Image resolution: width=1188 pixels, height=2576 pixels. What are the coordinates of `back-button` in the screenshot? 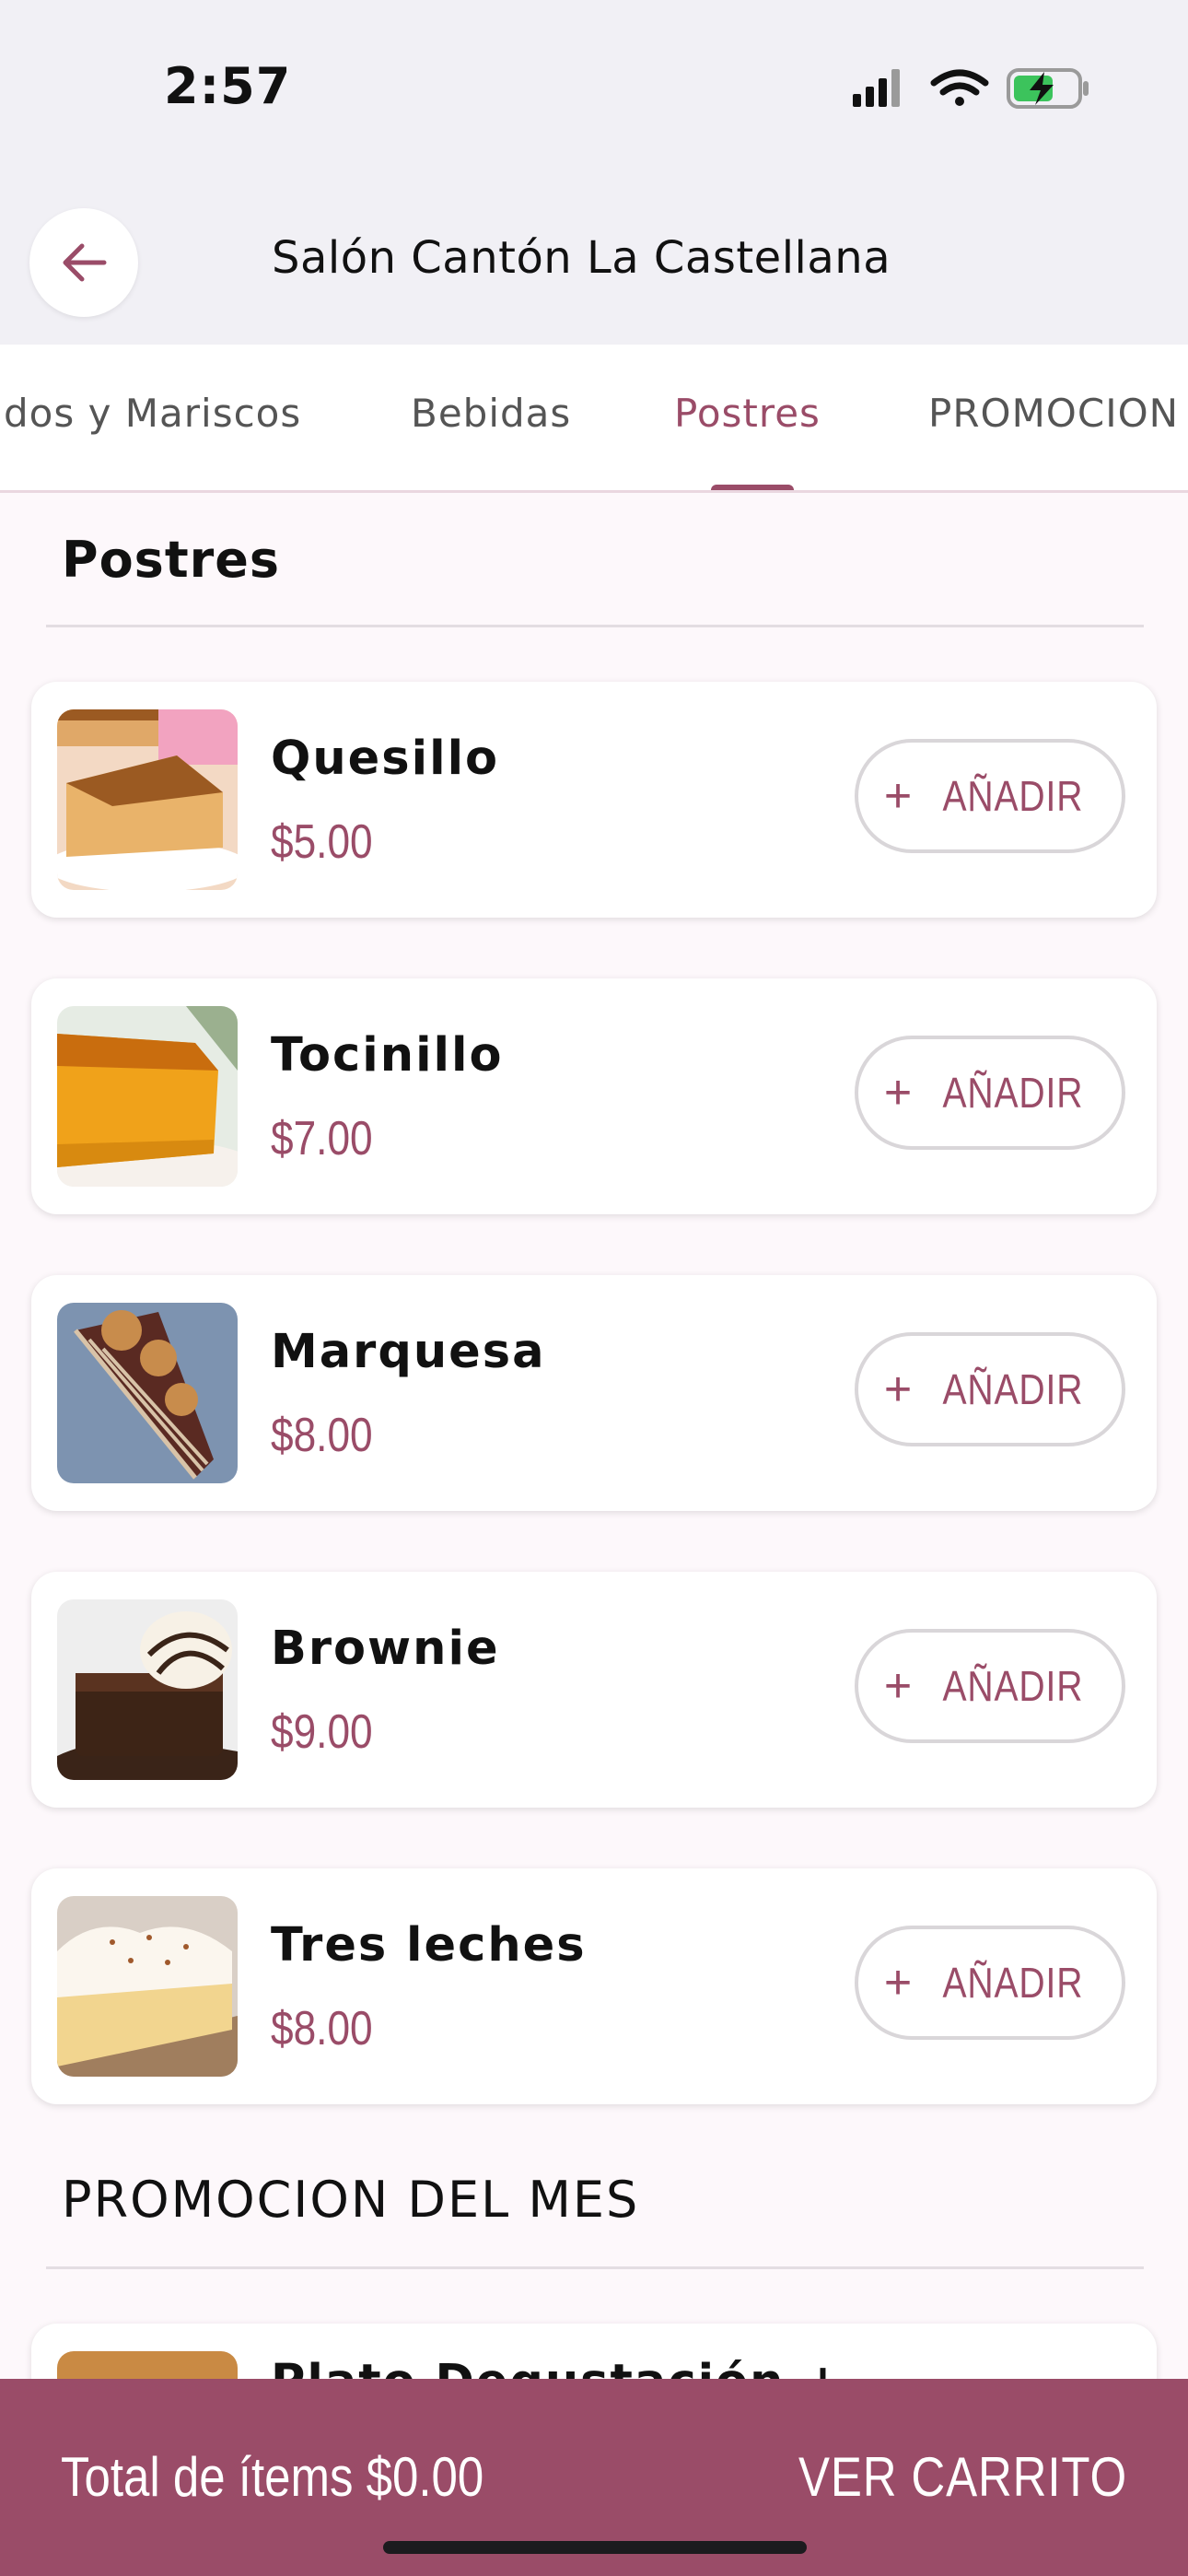 It's located at (83, 262).